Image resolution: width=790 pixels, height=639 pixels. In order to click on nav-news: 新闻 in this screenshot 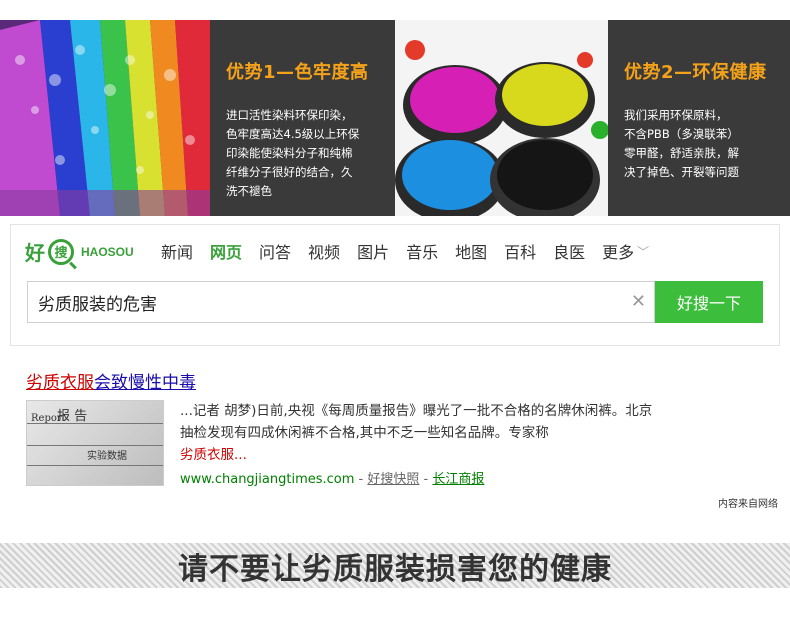, I will do `click(177, 251)`.